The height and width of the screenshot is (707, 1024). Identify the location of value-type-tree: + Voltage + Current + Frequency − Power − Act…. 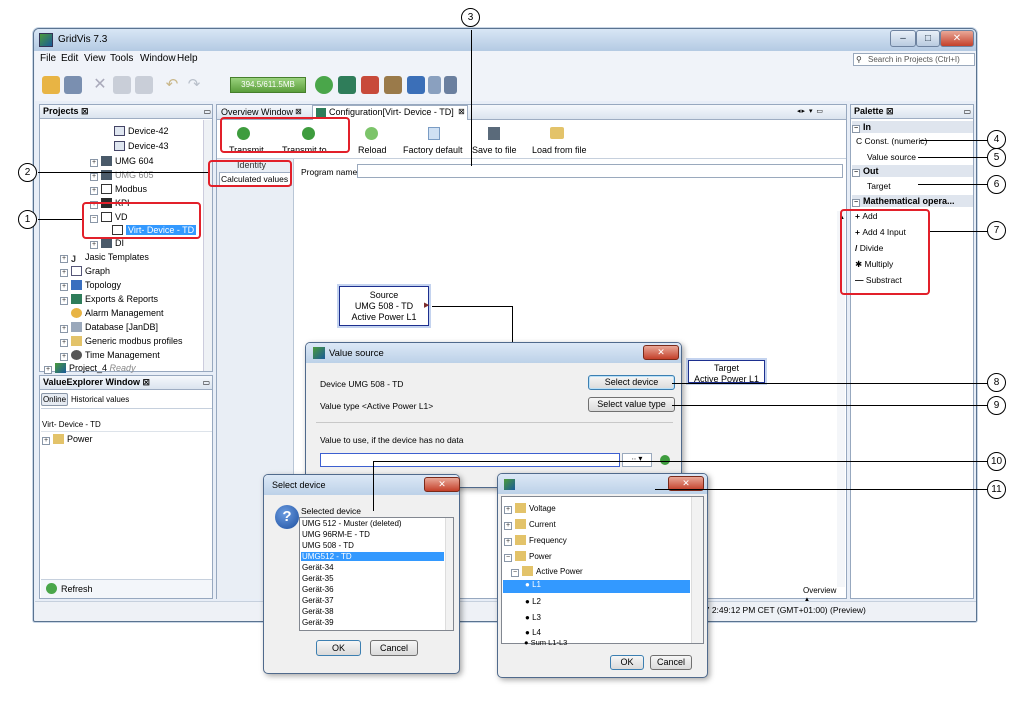
(602, 570).